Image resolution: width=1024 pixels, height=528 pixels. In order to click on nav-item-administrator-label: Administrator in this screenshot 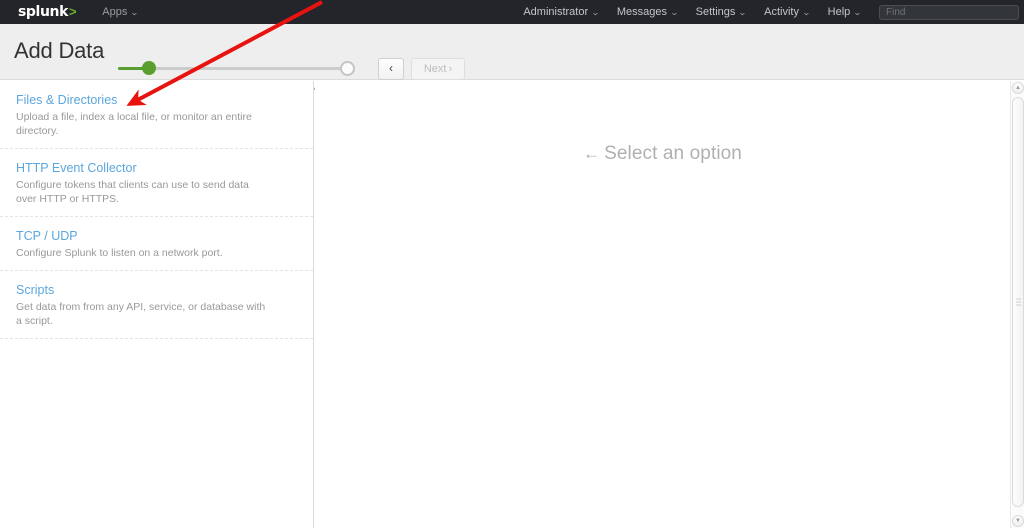, I will do `click(556, 12)`.